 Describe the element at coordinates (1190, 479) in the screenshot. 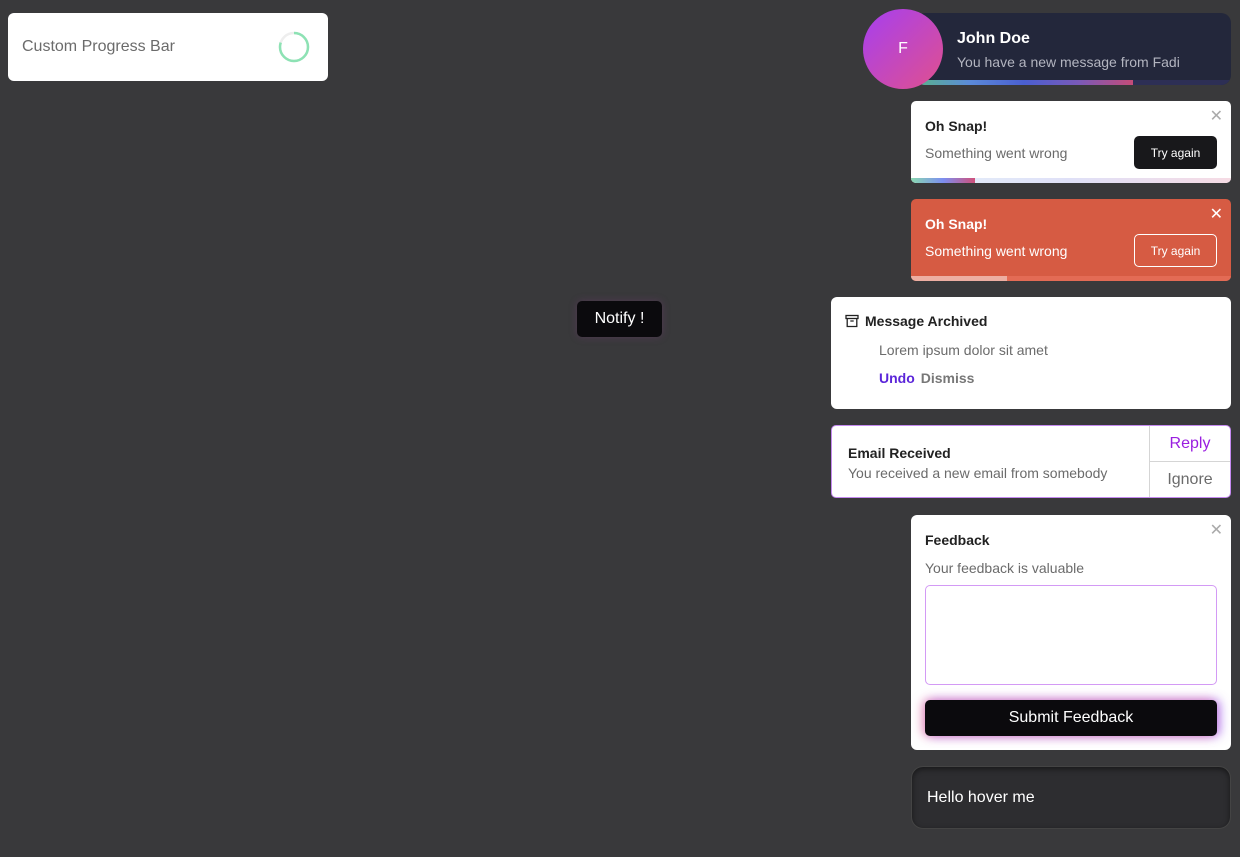

I see `ignore-button: Ignore` at that location.